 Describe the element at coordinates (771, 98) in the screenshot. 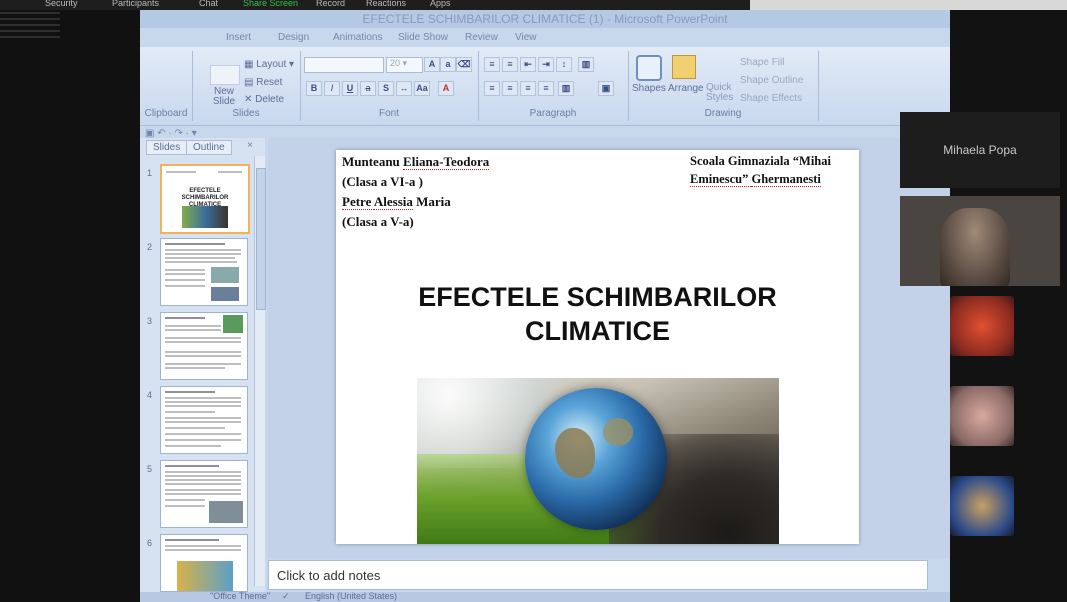

I see `shape-effects-button: Shape Effects` at that location.